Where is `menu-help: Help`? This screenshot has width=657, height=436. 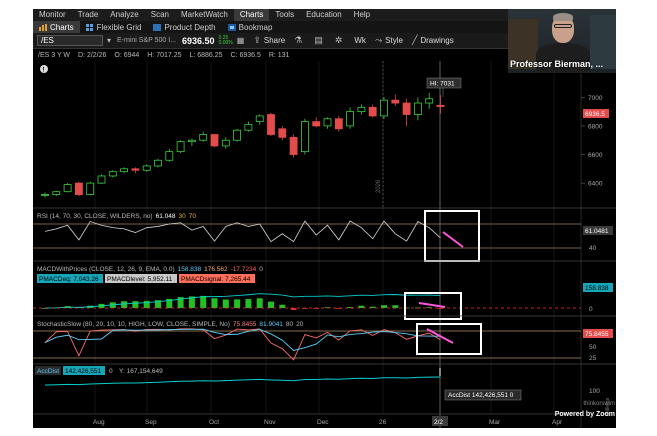 menu-help: Help is located at coordinates (362, 15).